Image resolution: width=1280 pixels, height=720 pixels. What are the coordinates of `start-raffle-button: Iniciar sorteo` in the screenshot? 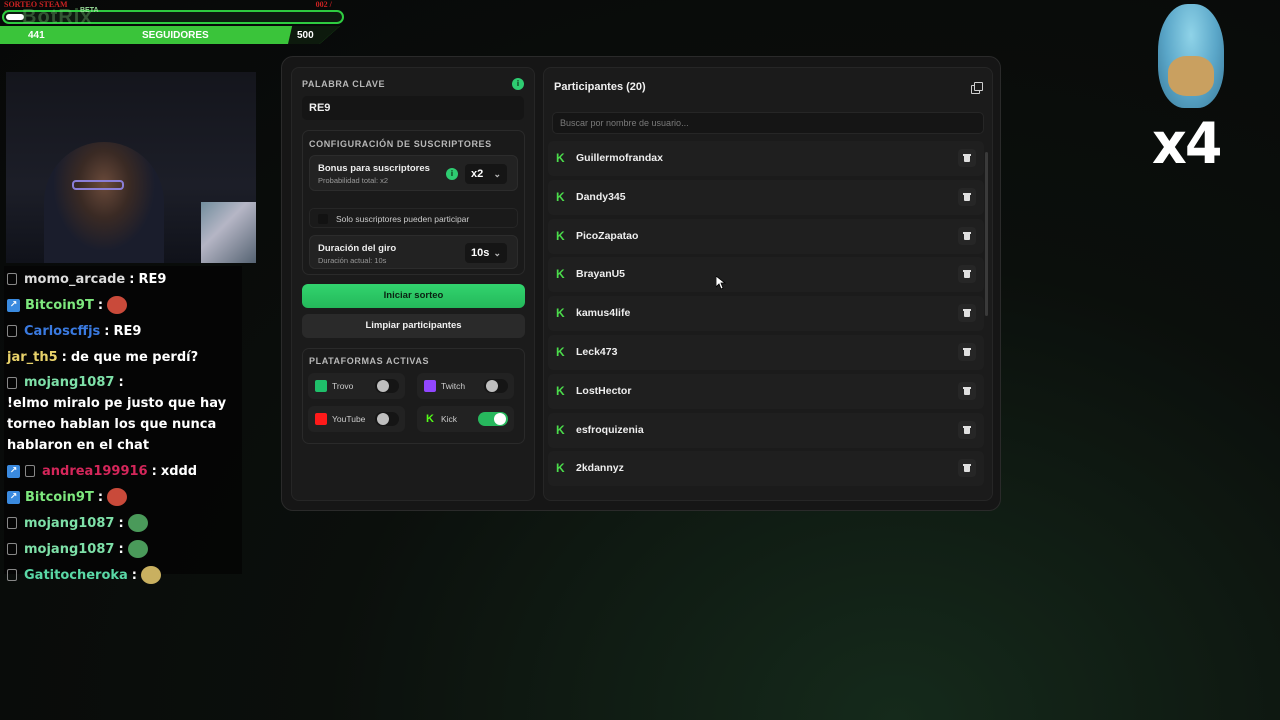 It's located at (413, 296).